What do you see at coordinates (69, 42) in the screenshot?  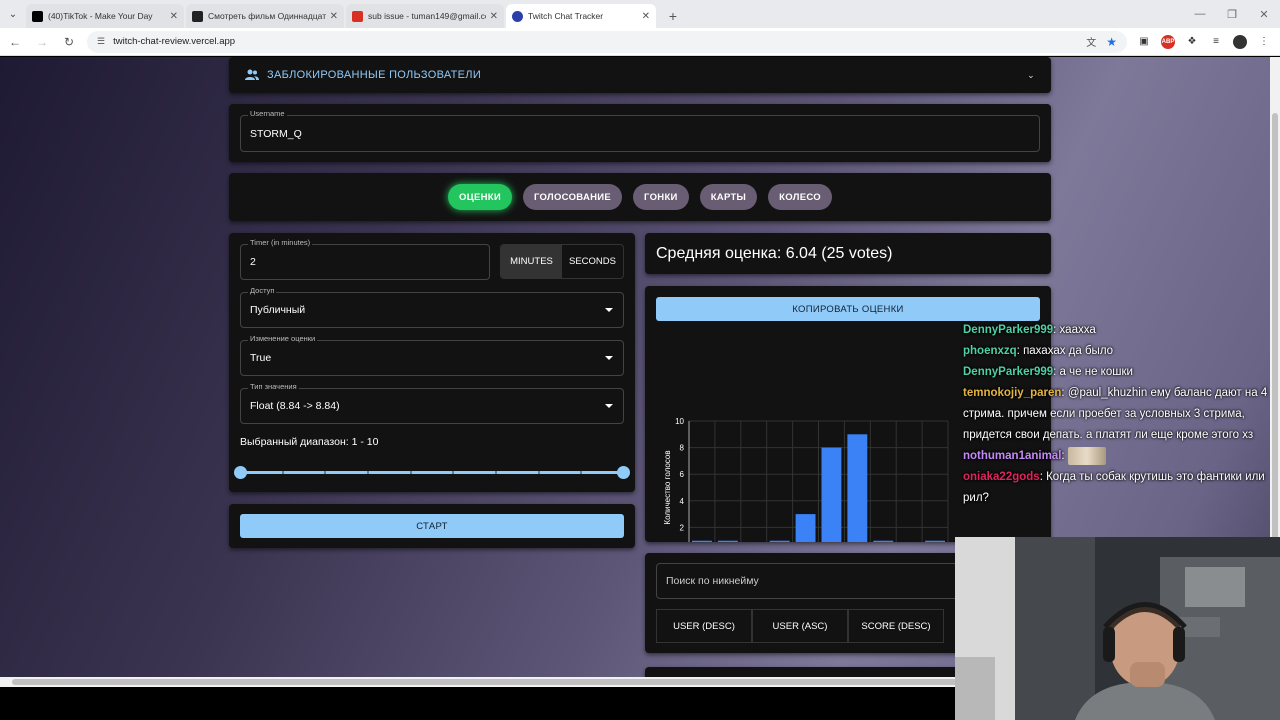 I see `reload-icon: ↻` at bounding box center [69, 42].